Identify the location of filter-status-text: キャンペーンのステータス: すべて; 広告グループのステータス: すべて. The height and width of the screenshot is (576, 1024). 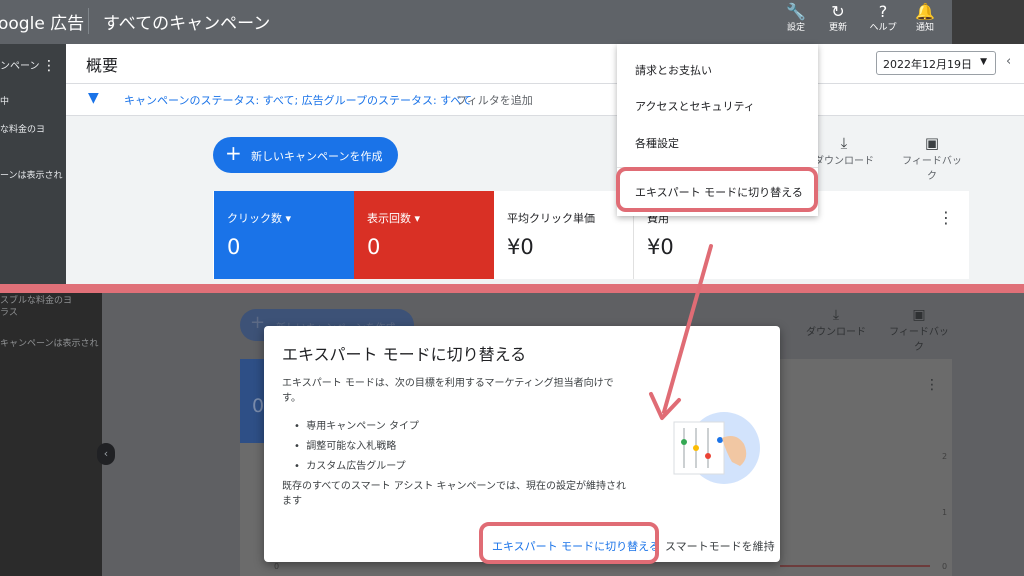
(298, 100).